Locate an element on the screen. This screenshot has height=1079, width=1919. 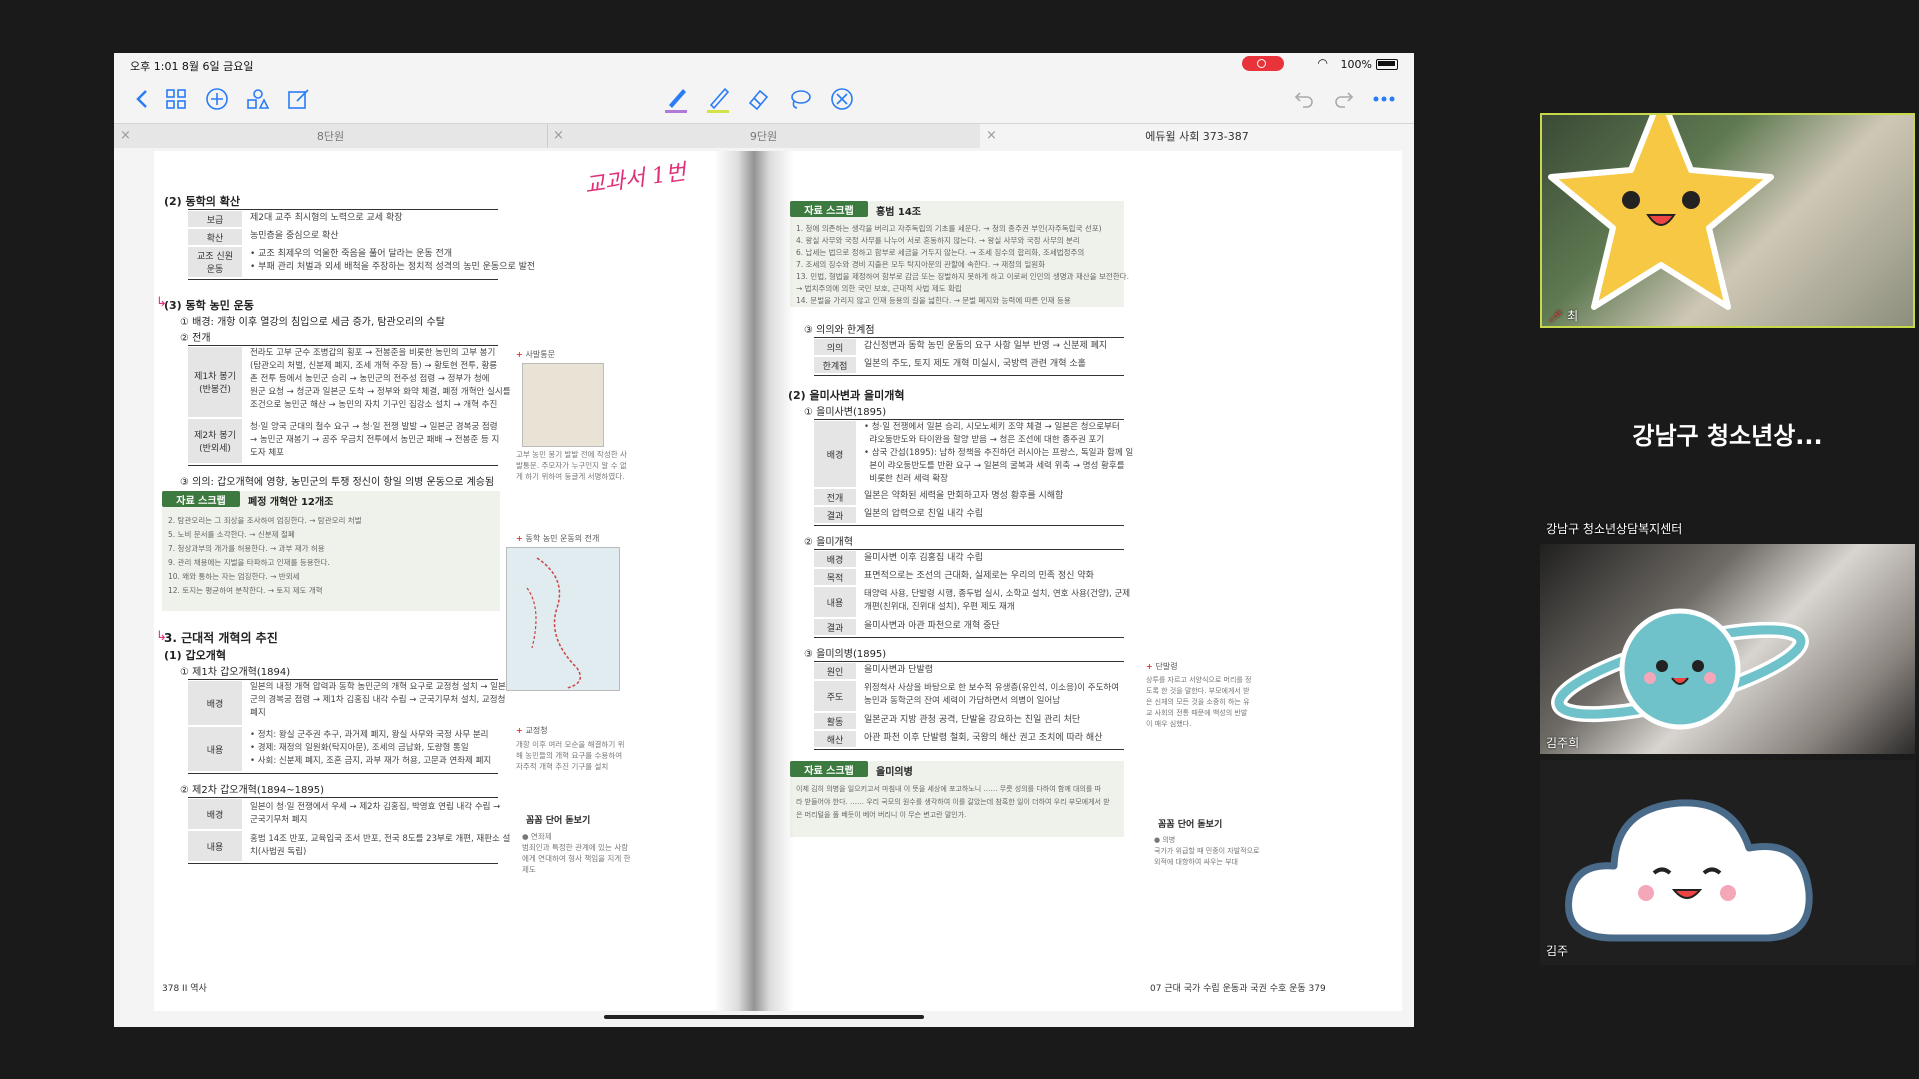
page-footer: 378 II 역사 is located at coordinates (184, 989).